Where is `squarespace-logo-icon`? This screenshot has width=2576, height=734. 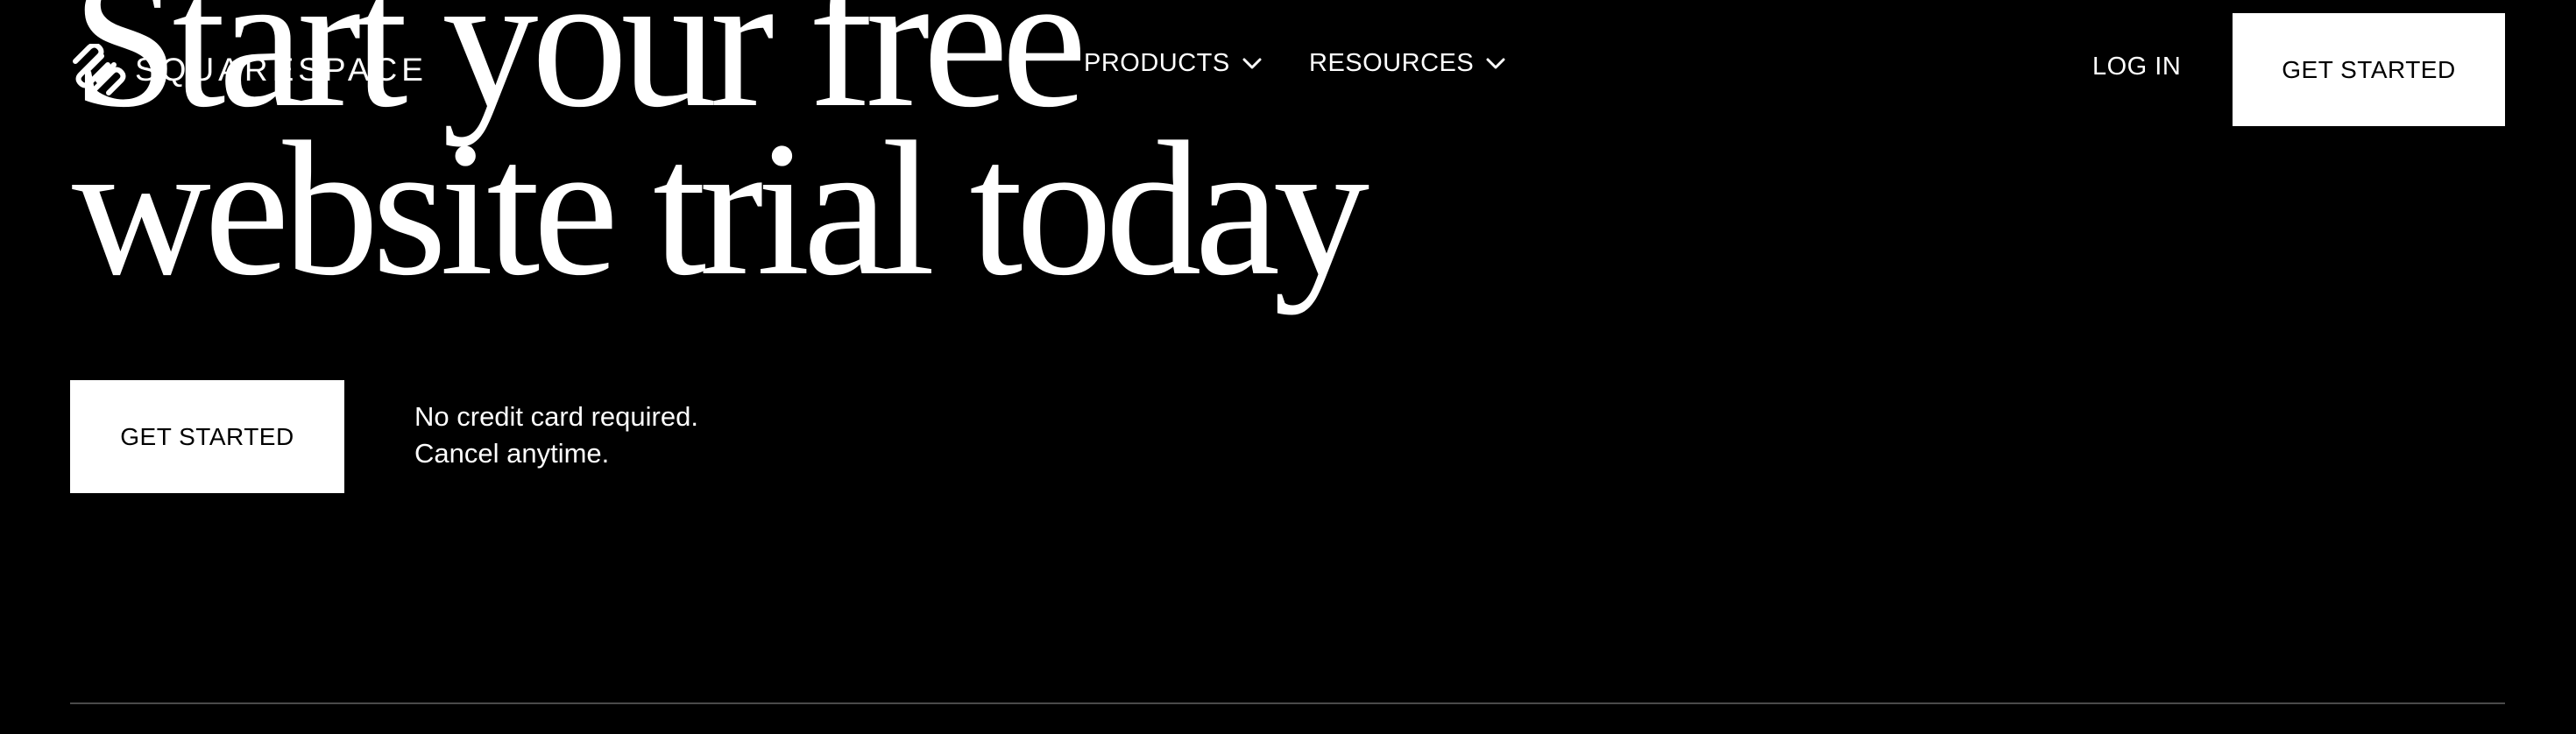 squarespace-logo-icon is located at coordinates (99, 69).